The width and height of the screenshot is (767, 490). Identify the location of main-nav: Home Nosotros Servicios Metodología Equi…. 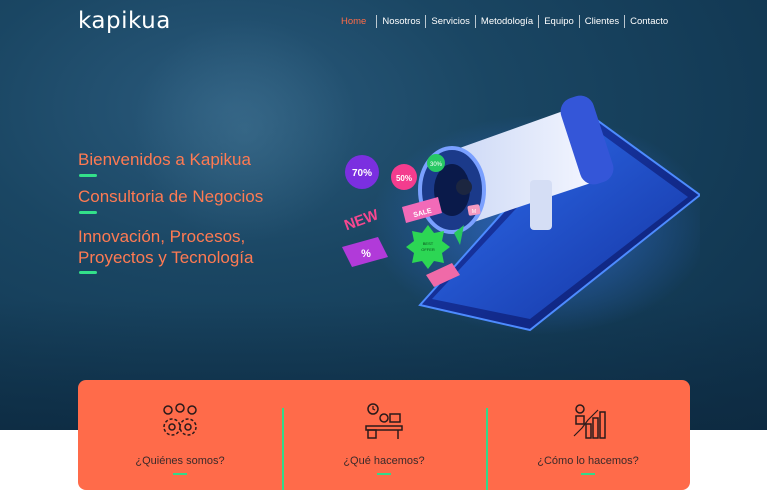
(504, 21).